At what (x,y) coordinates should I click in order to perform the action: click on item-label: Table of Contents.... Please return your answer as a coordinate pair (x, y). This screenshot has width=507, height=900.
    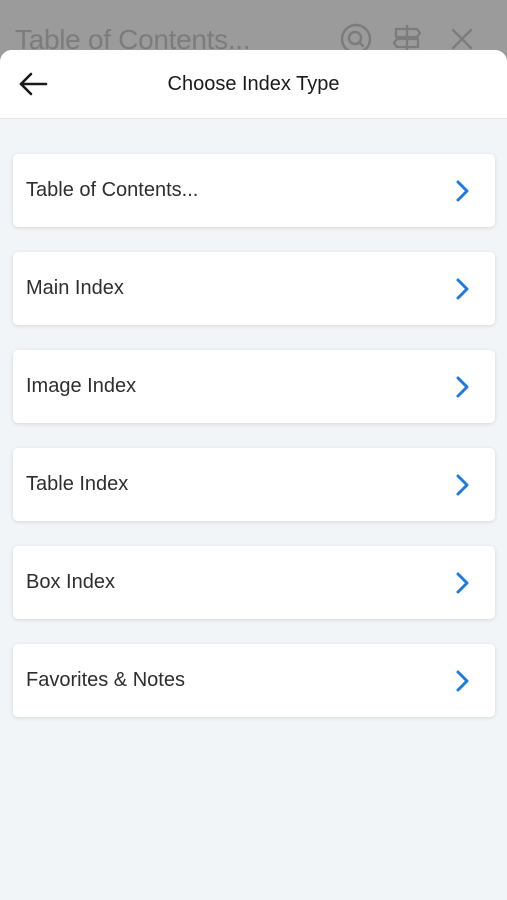
    Looking at the image, I should click on (112, 190).